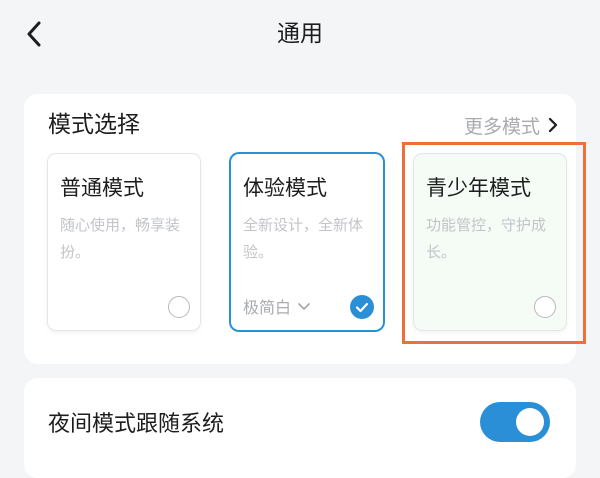  I want to click on mode-option-title: 青少年模式, so click(478, 188).